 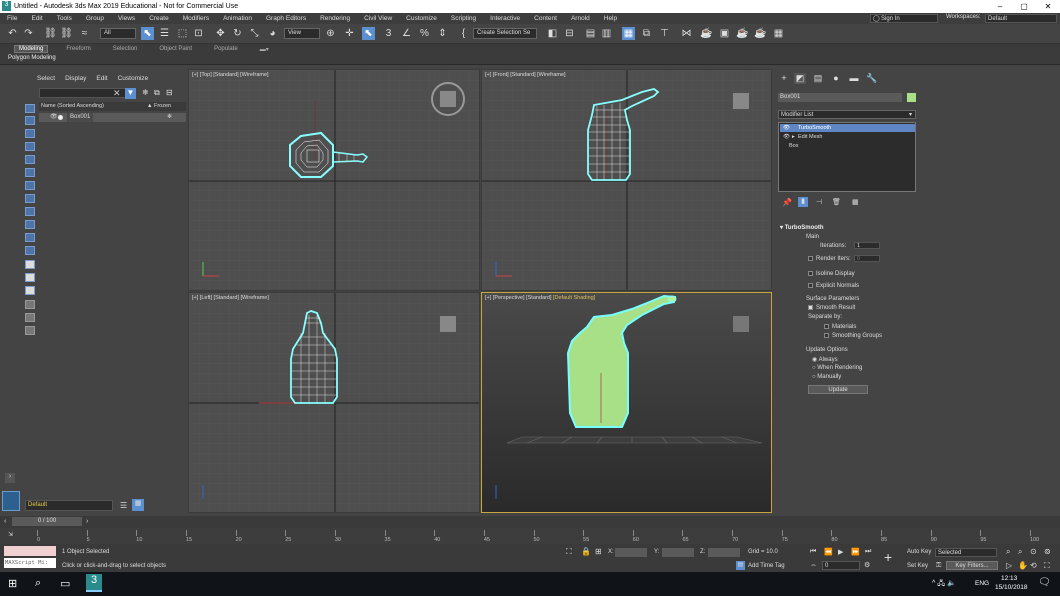 What do you see at coordinates (626, 180) in the screenshot?
I see `viewport-front: [+] [Front] [Standard] [Wireframe]` at bounding box center [626, 180].